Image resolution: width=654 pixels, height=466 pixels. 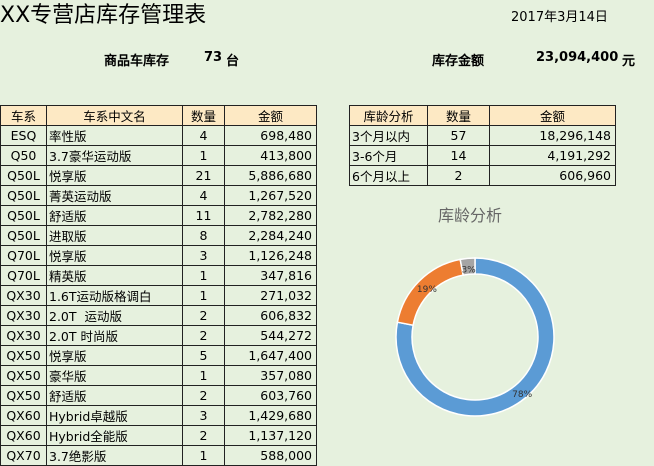 What do you see at coordinates (468, 270) in the screenshot?
I see `donut-label-2: 3%` at bounding box center [468, 270].